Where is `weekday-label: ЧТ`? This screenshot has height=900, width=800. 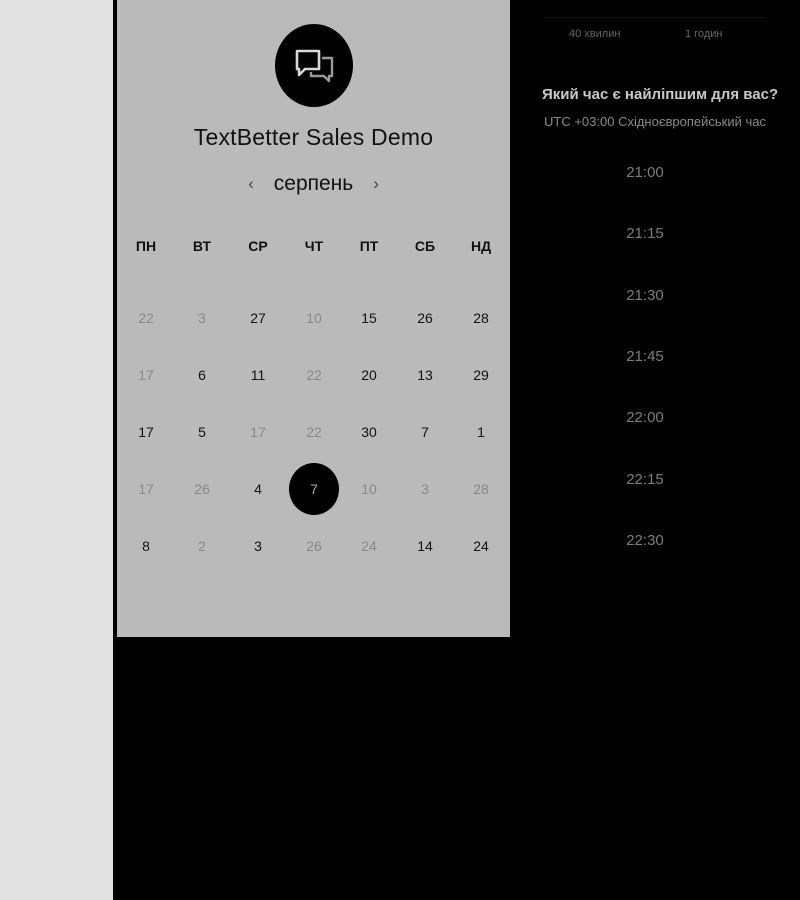 weekday-label: ЧТ is located at coordinates (314, 246).